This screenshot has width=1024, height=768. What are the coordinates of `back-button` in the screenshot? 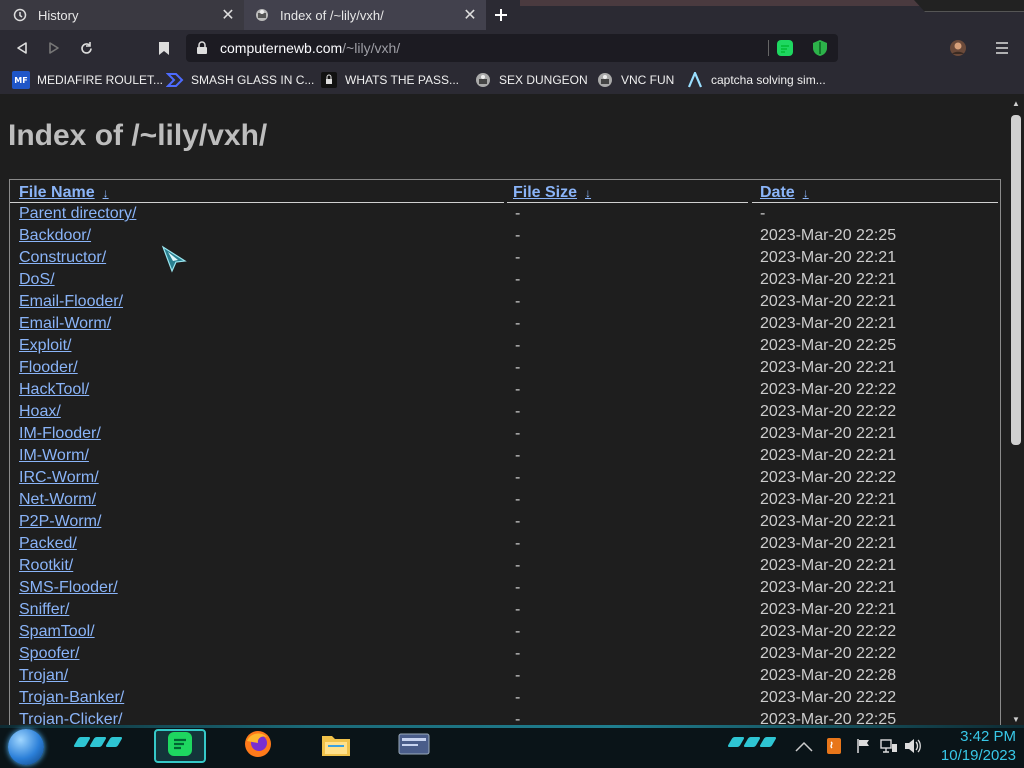 It's located at (22, 48).